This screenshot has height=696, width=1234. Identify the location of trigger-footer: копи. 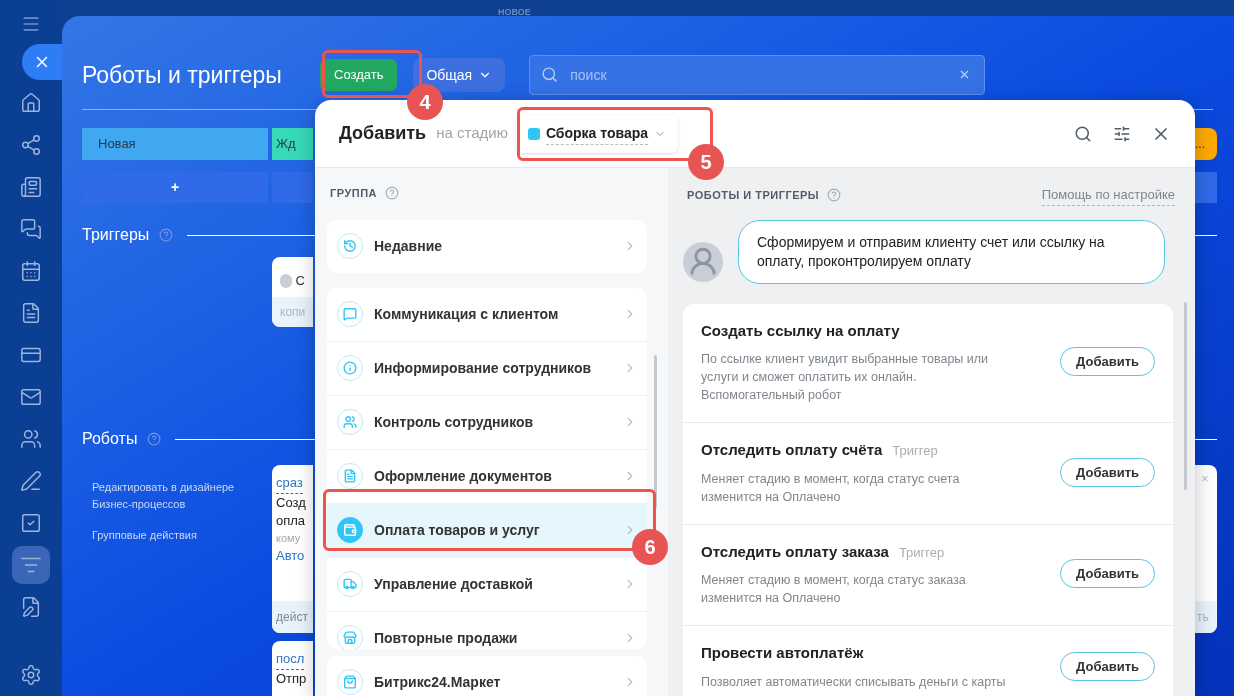
(293, 312).